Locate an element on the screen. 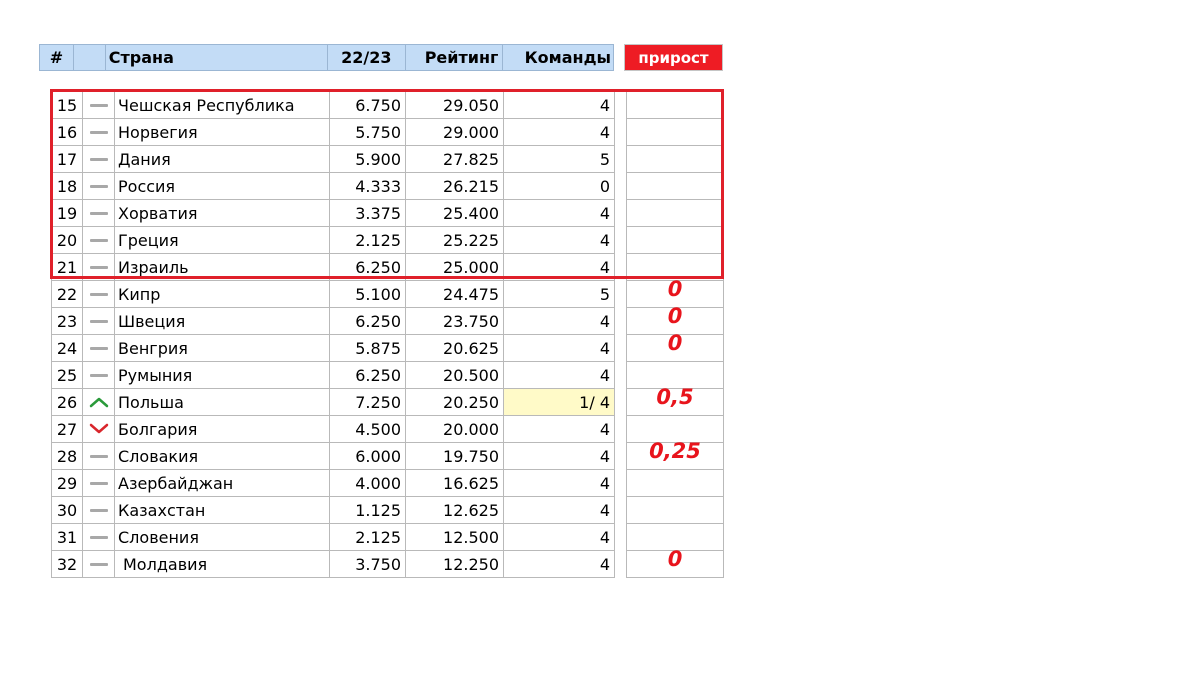 The height and width of the screenshot is (675, 1200). rating-cell: 25.225 is located at coordinates (455, 240).